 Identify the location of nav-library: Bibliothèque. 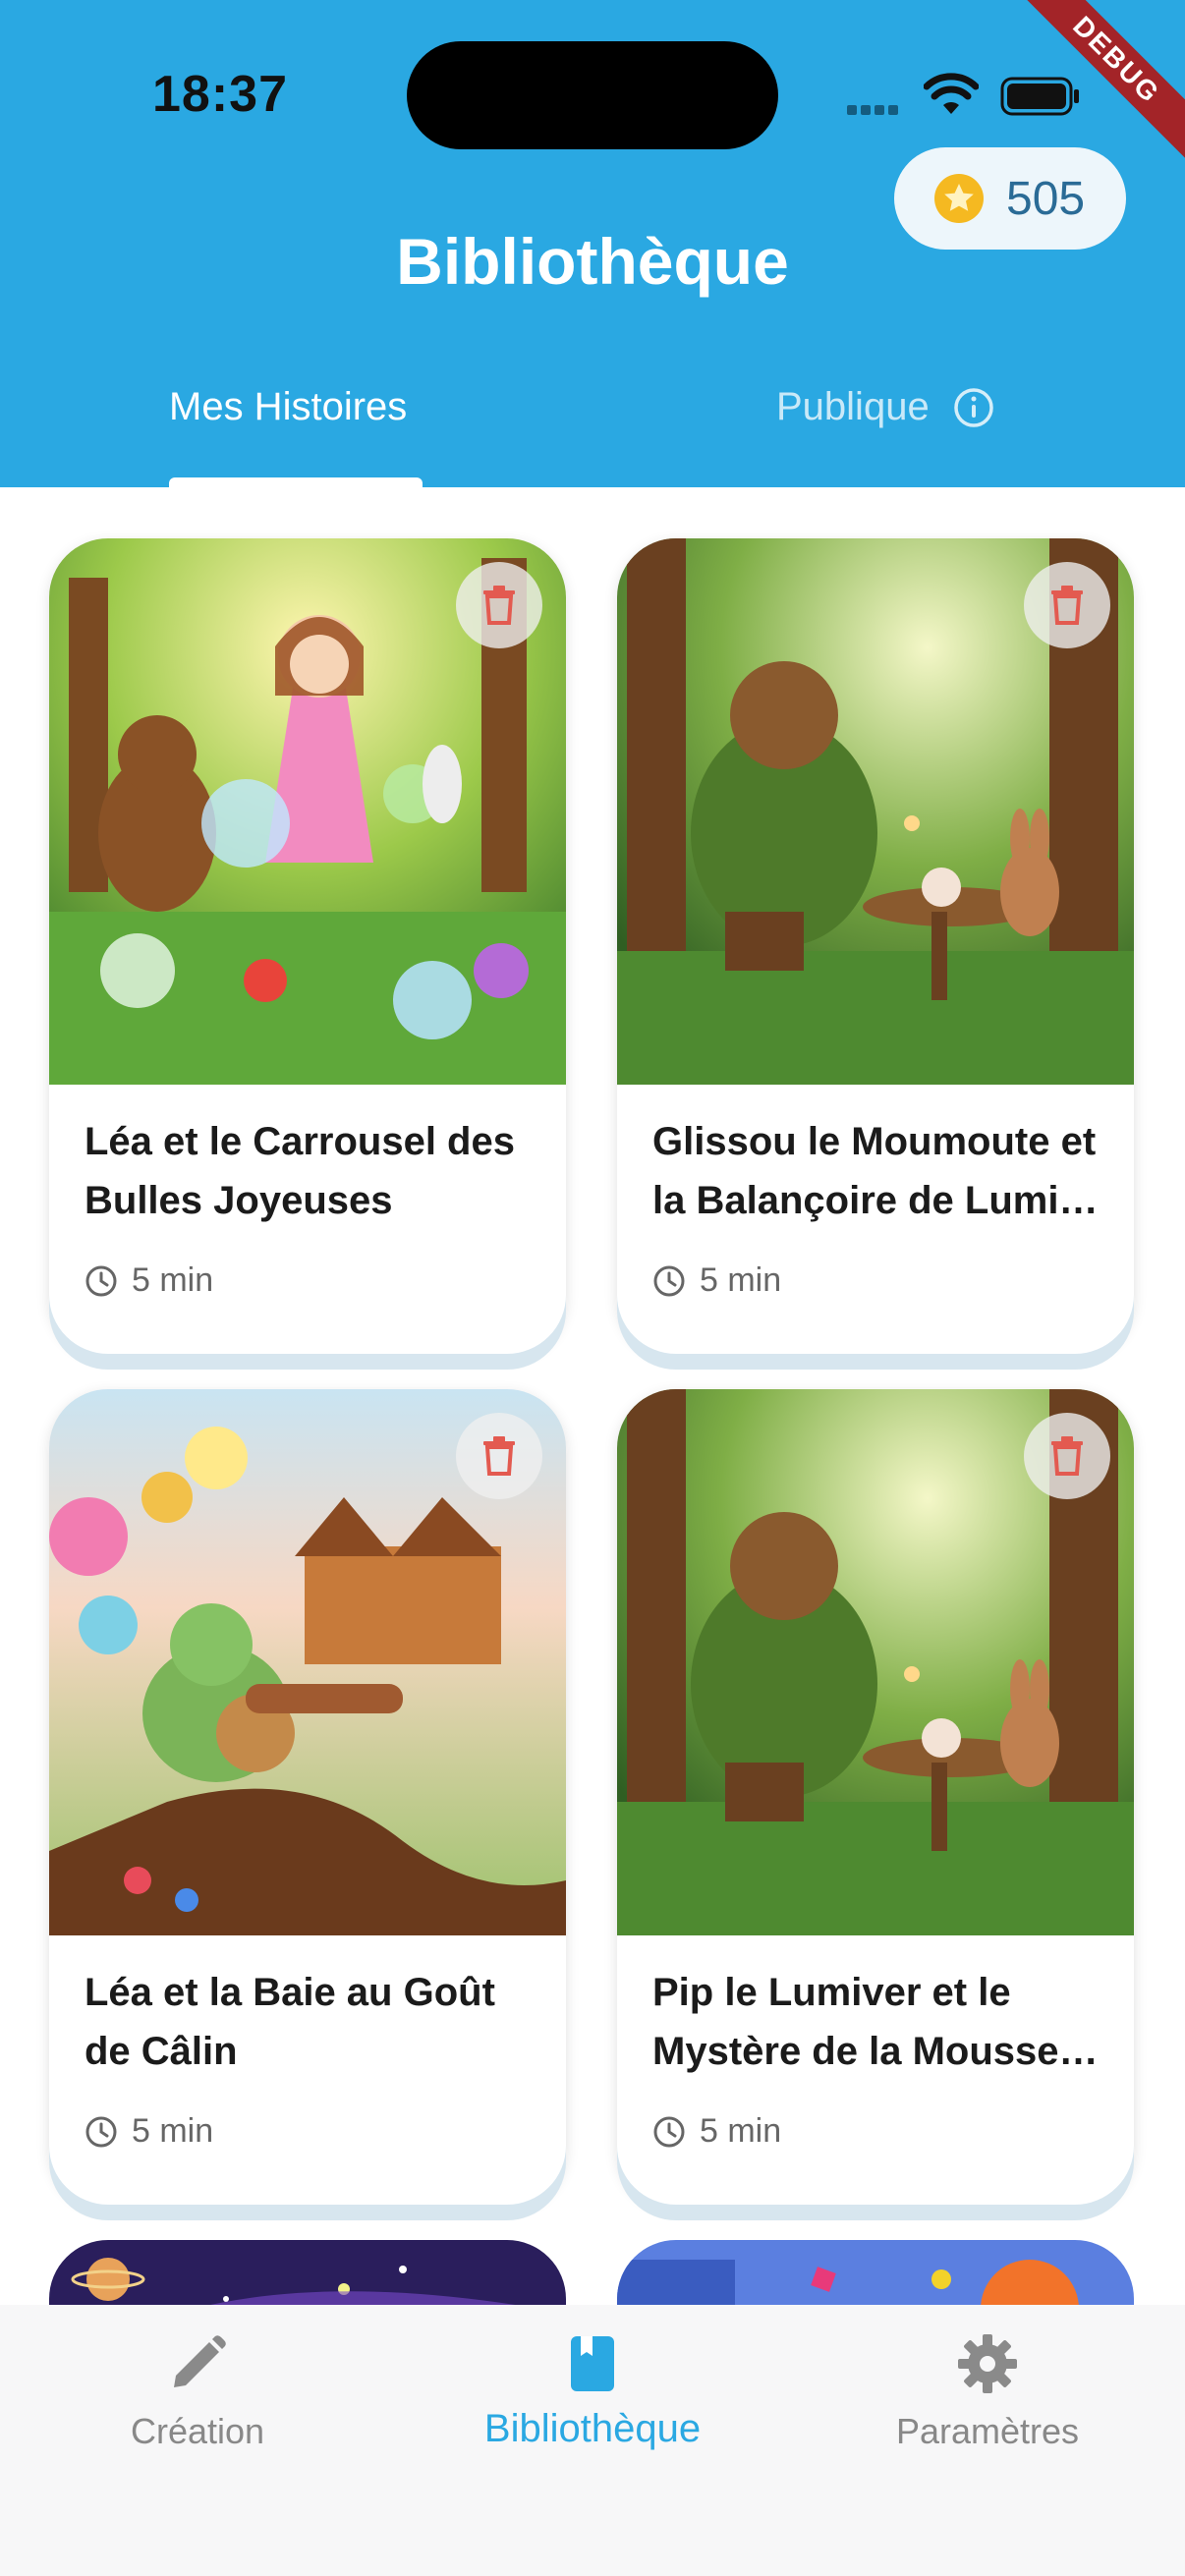
(592, 2391).